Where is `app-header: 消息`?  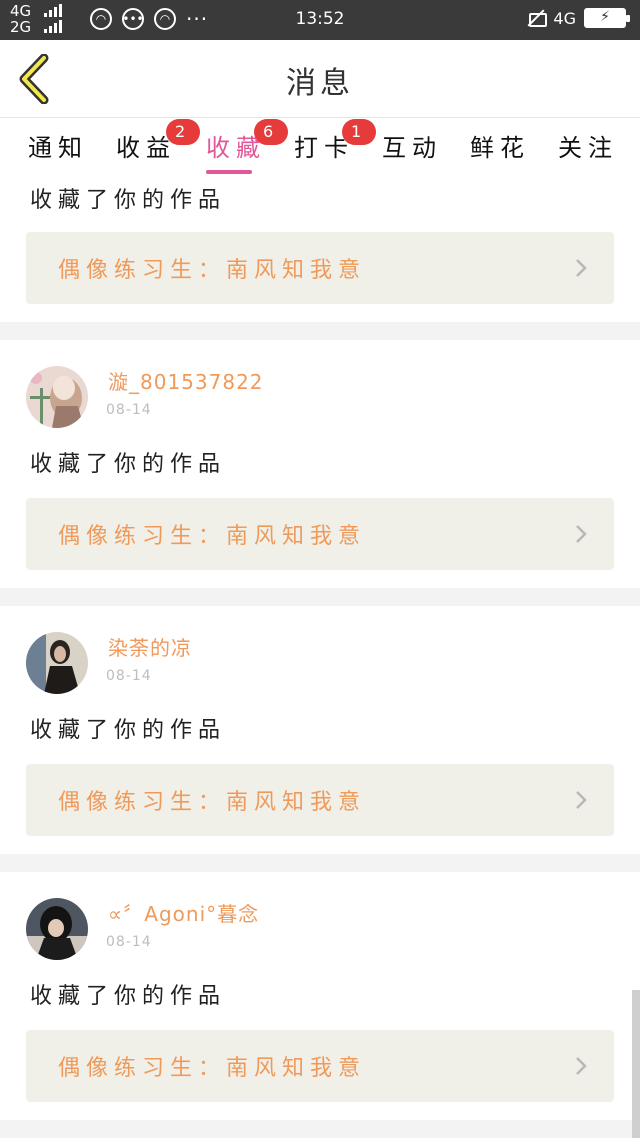
app-header: 消息 is located at coordinates (320, 79).